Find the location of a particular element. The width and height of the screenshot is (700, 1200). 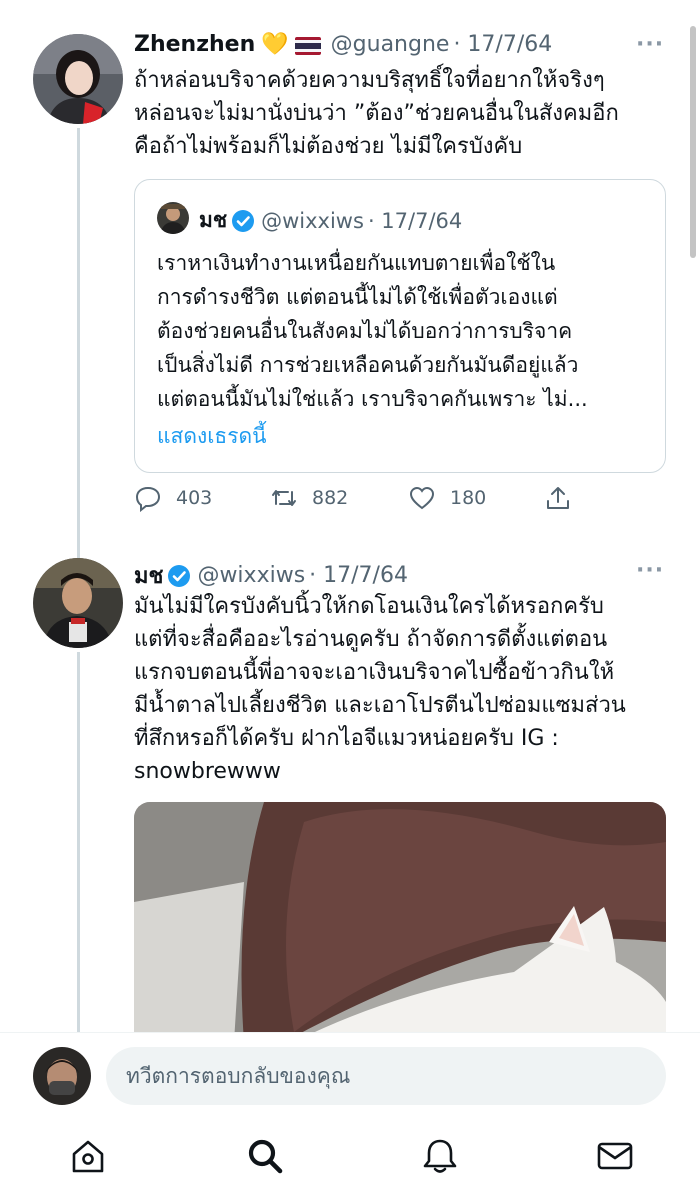

my-avatar is located at coordinates (62, 1076).